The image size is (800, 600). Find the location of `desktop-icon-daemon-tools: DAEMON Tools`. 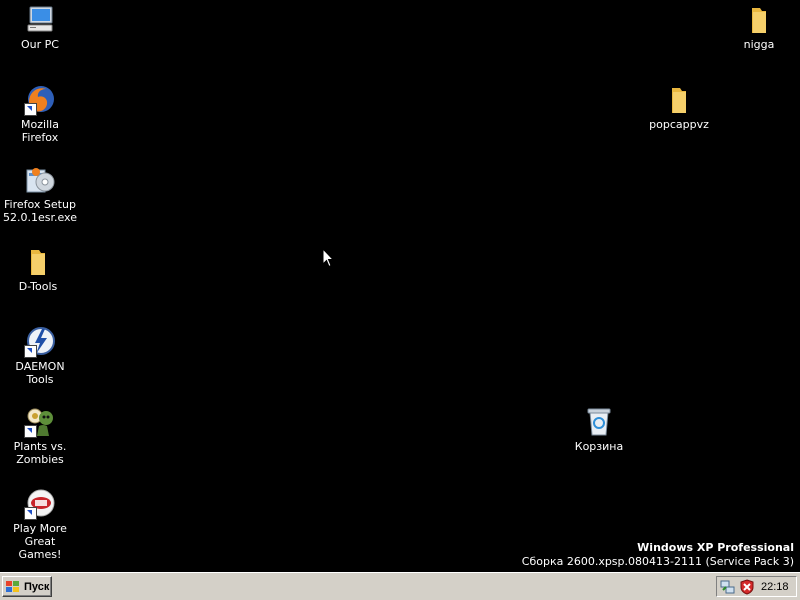

desktop-icon-daemon-tools: DAEMON Tools is located at coordinates (40, 356).